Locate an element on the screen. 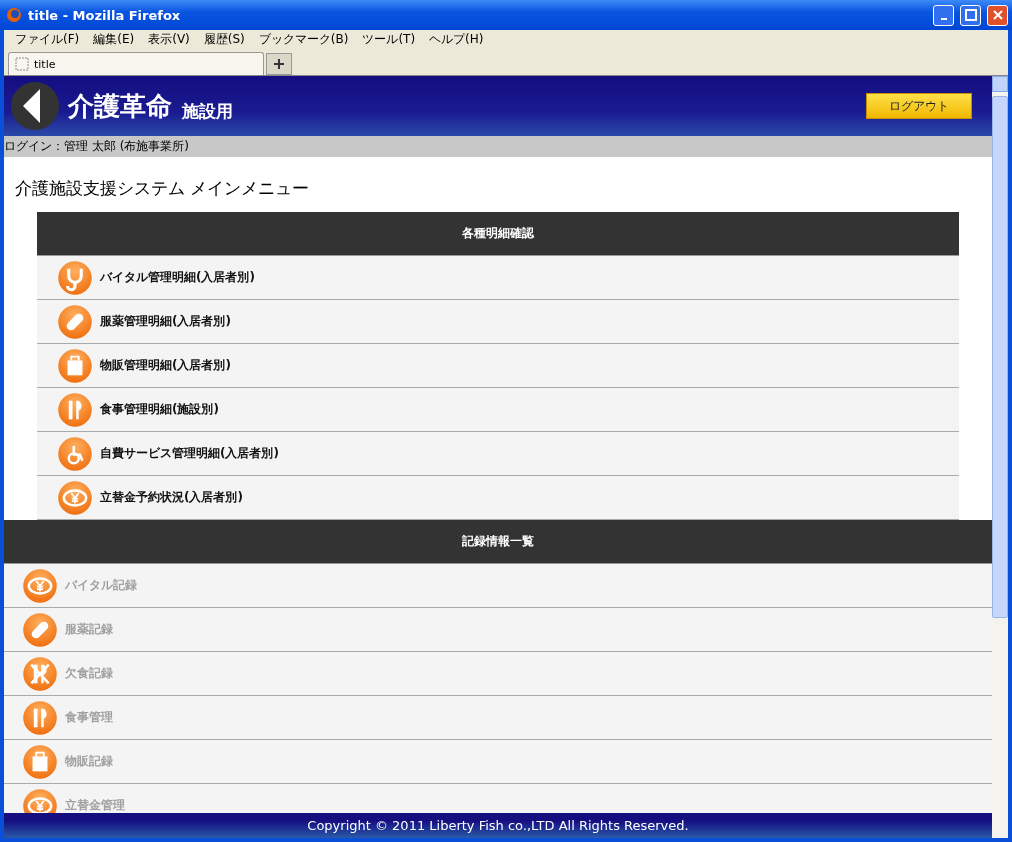  section-header: 記録情報一覧 is located at coordinates (498, 542).